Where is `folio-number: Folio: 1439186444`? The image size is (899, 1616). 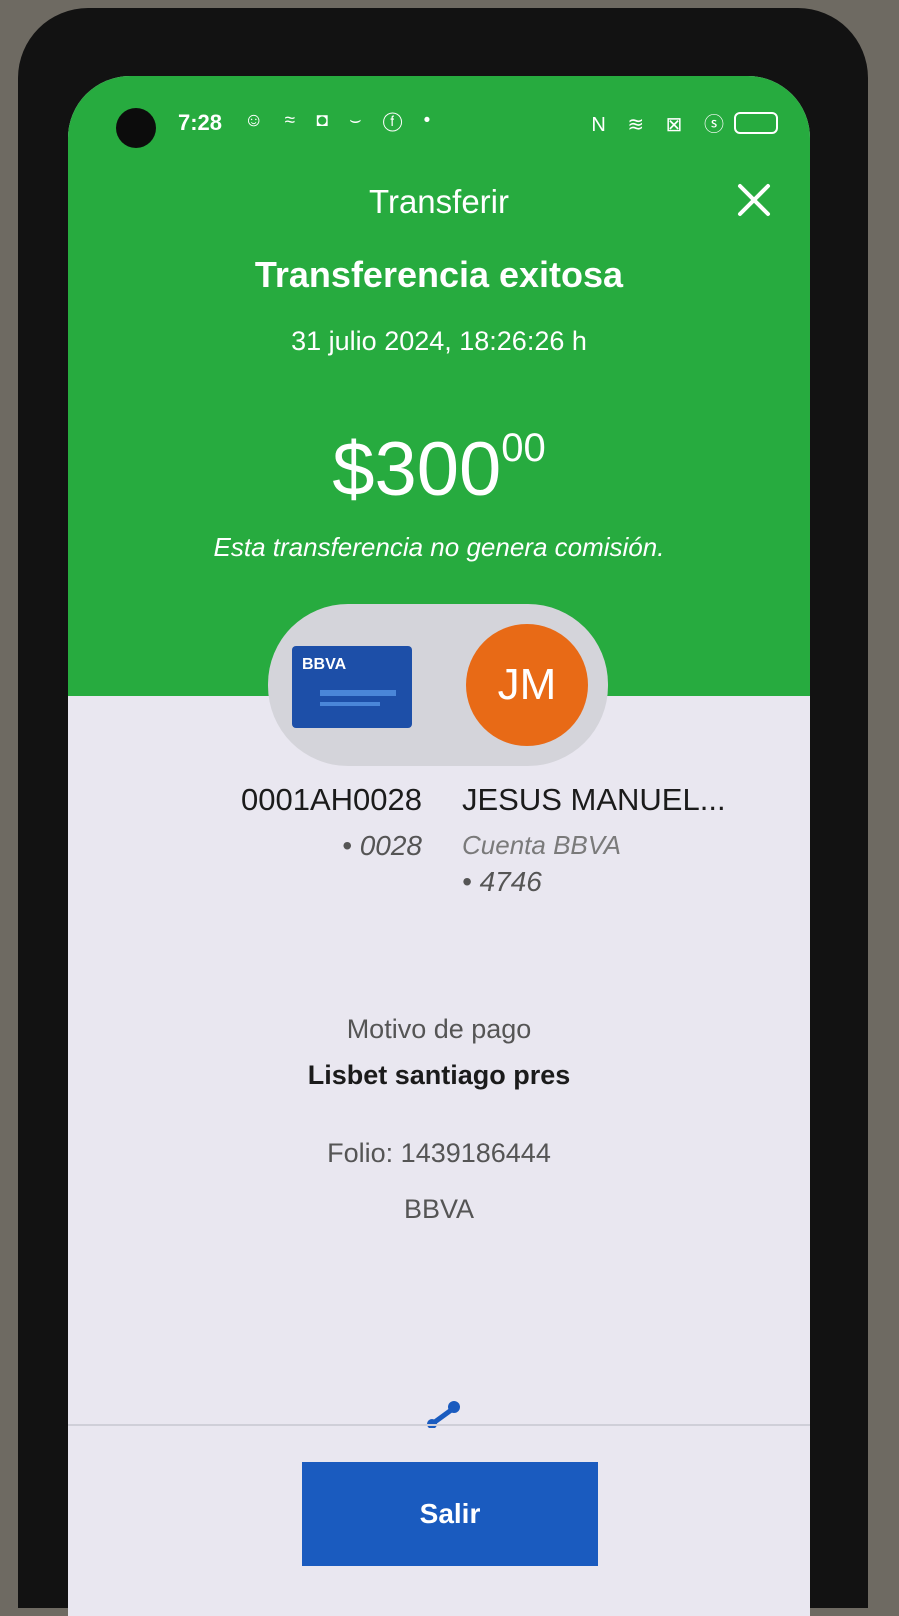 folio-number: Folio: 1439186444 is located at coordinates (439, 1153).